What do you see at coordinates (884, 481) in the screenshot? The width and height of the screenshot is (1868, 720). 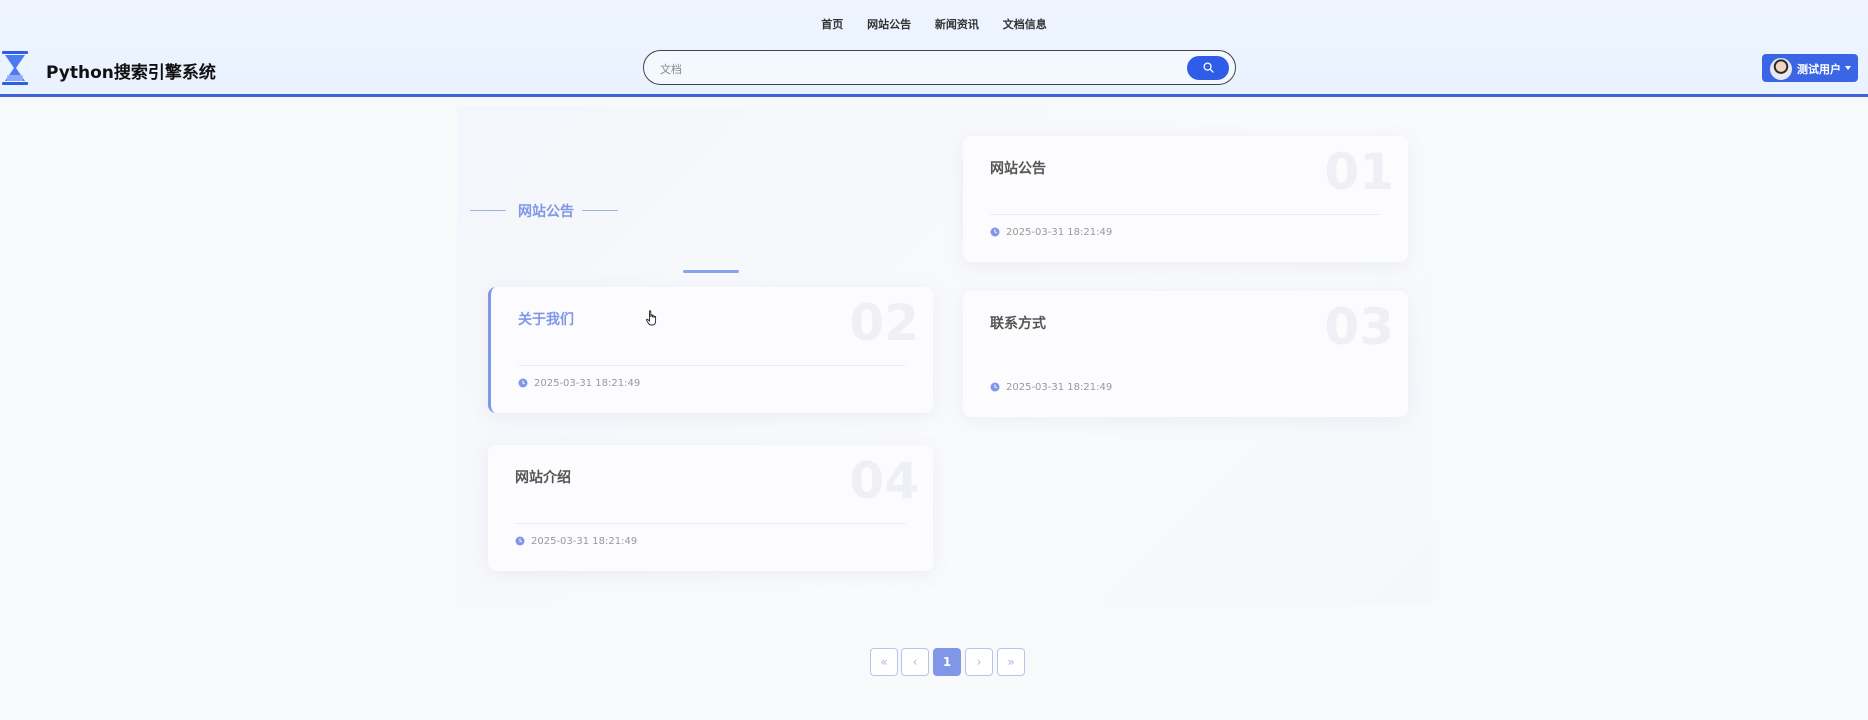 I see `card-number: 04` at bounding box center [884, 481].